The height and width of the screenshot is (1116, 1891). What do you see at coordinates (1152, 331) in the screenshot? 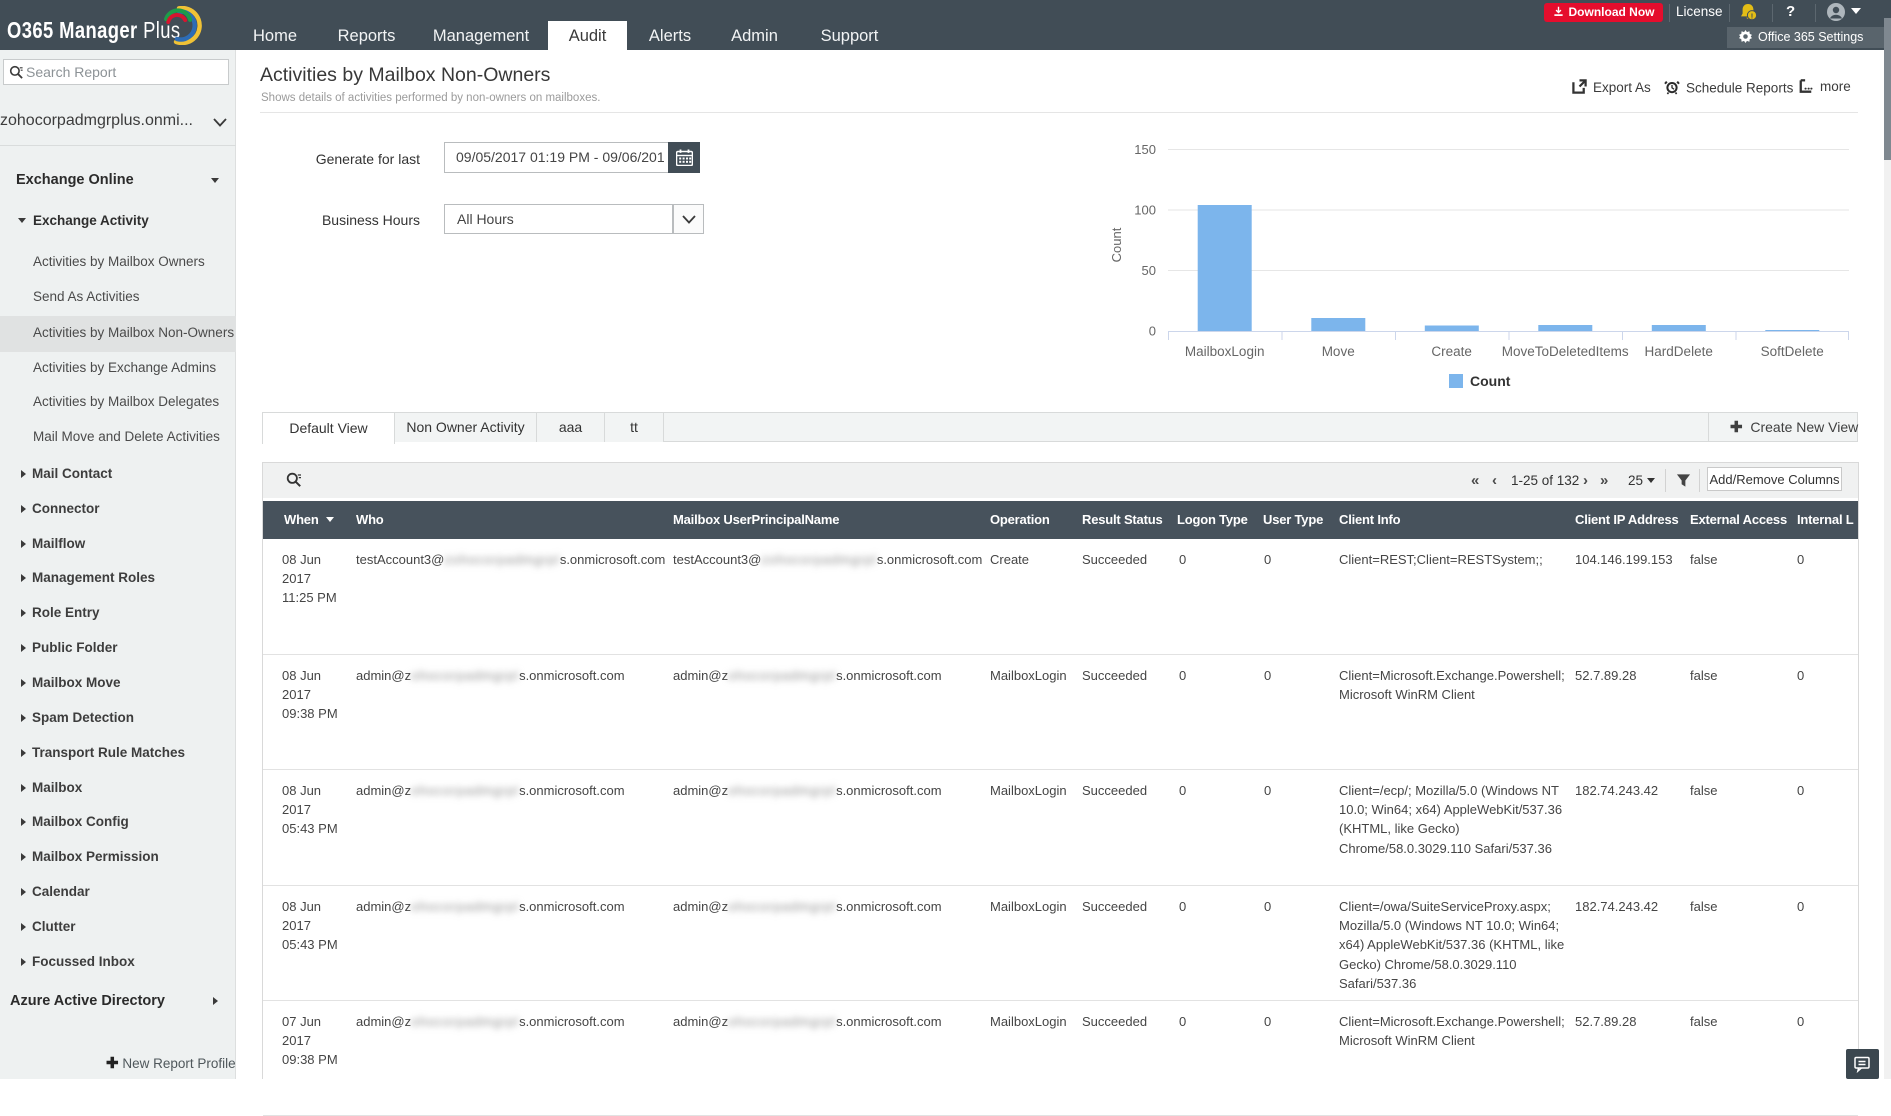
I see `svg-text: 0` at bounding box center [1152, 331].